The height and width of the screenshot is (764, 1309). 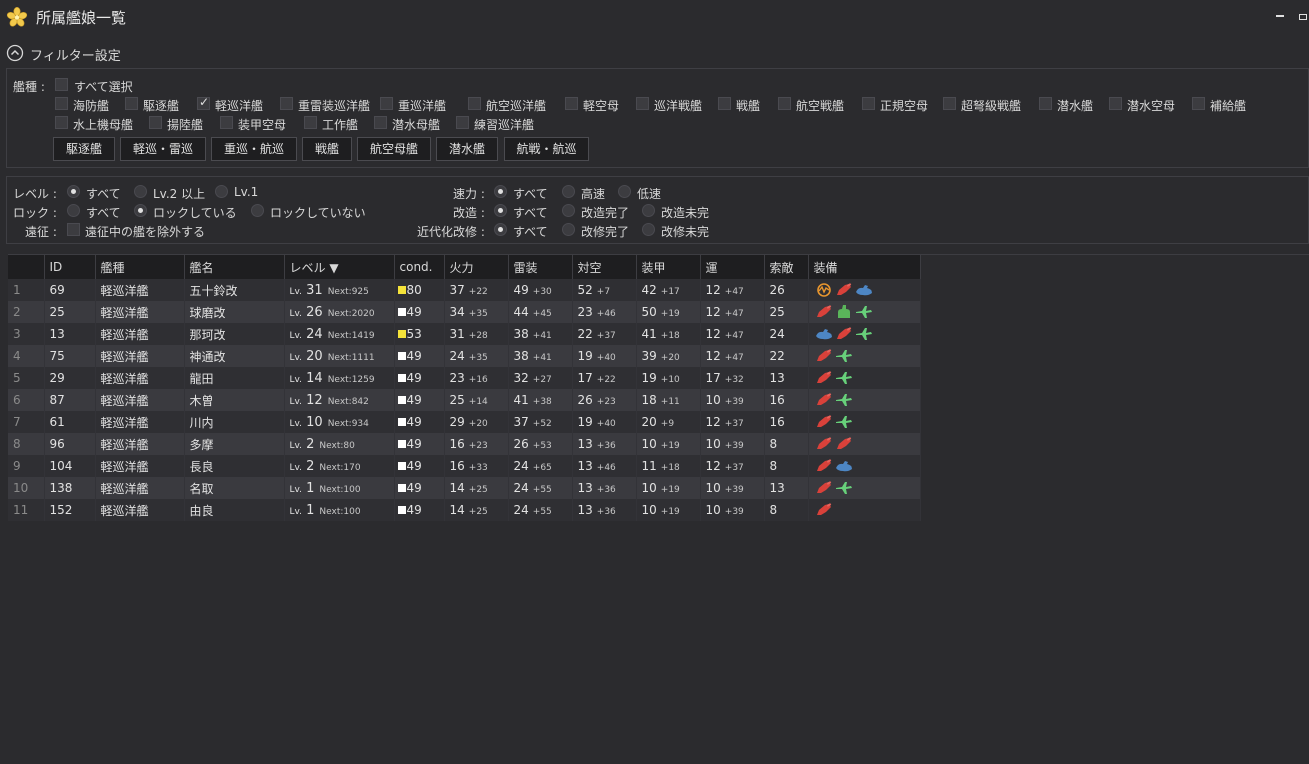 What do you see at coordinates (604, 267) in the screenshot?
I see `anti-air-header: 対空` at bounding box center [604, 267].